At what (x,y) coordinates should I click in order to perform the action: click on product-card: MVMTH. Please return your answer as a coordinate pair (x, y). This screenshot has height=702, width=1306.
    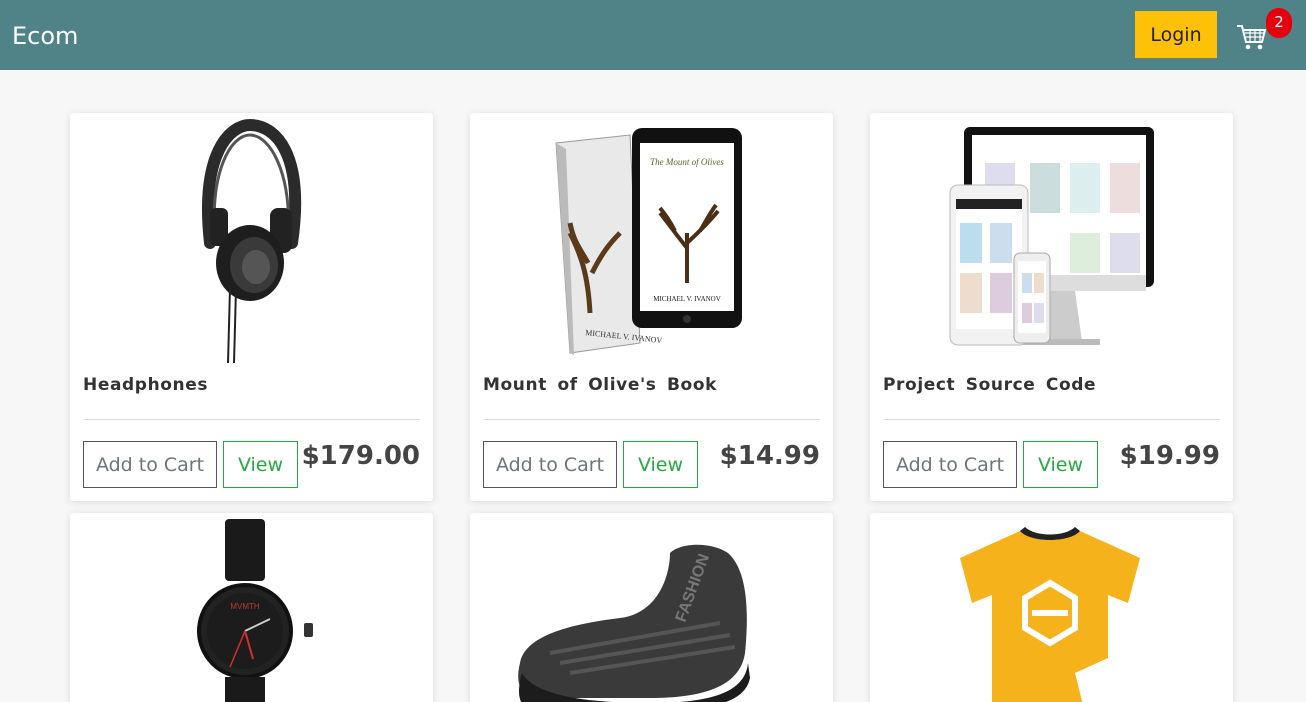
    Looking at the image, I should click on (251, 607).